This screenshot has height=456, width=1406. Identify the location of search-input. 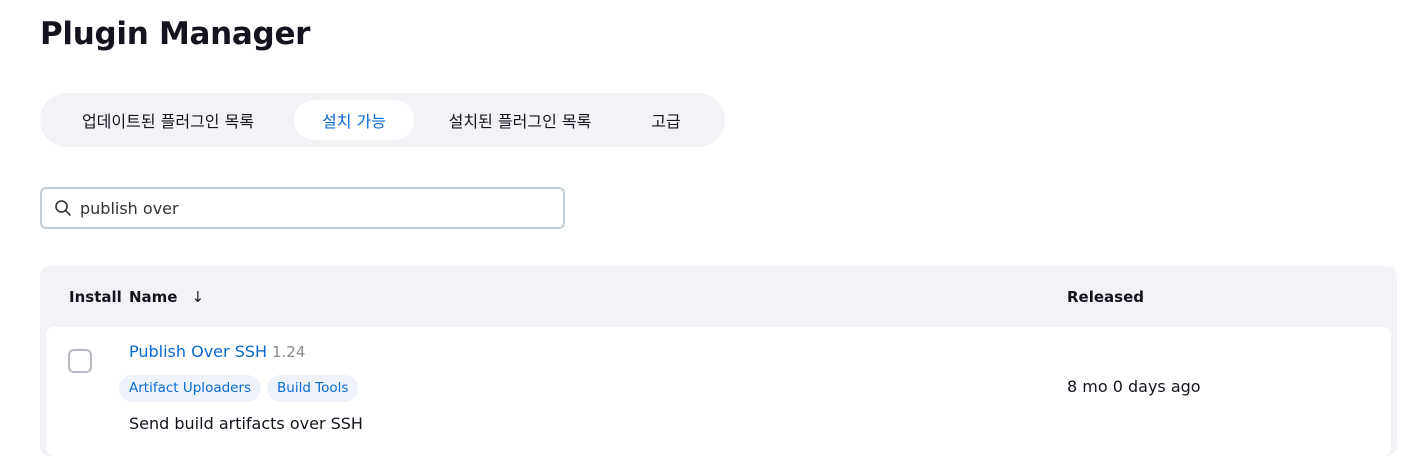
(310, 208).